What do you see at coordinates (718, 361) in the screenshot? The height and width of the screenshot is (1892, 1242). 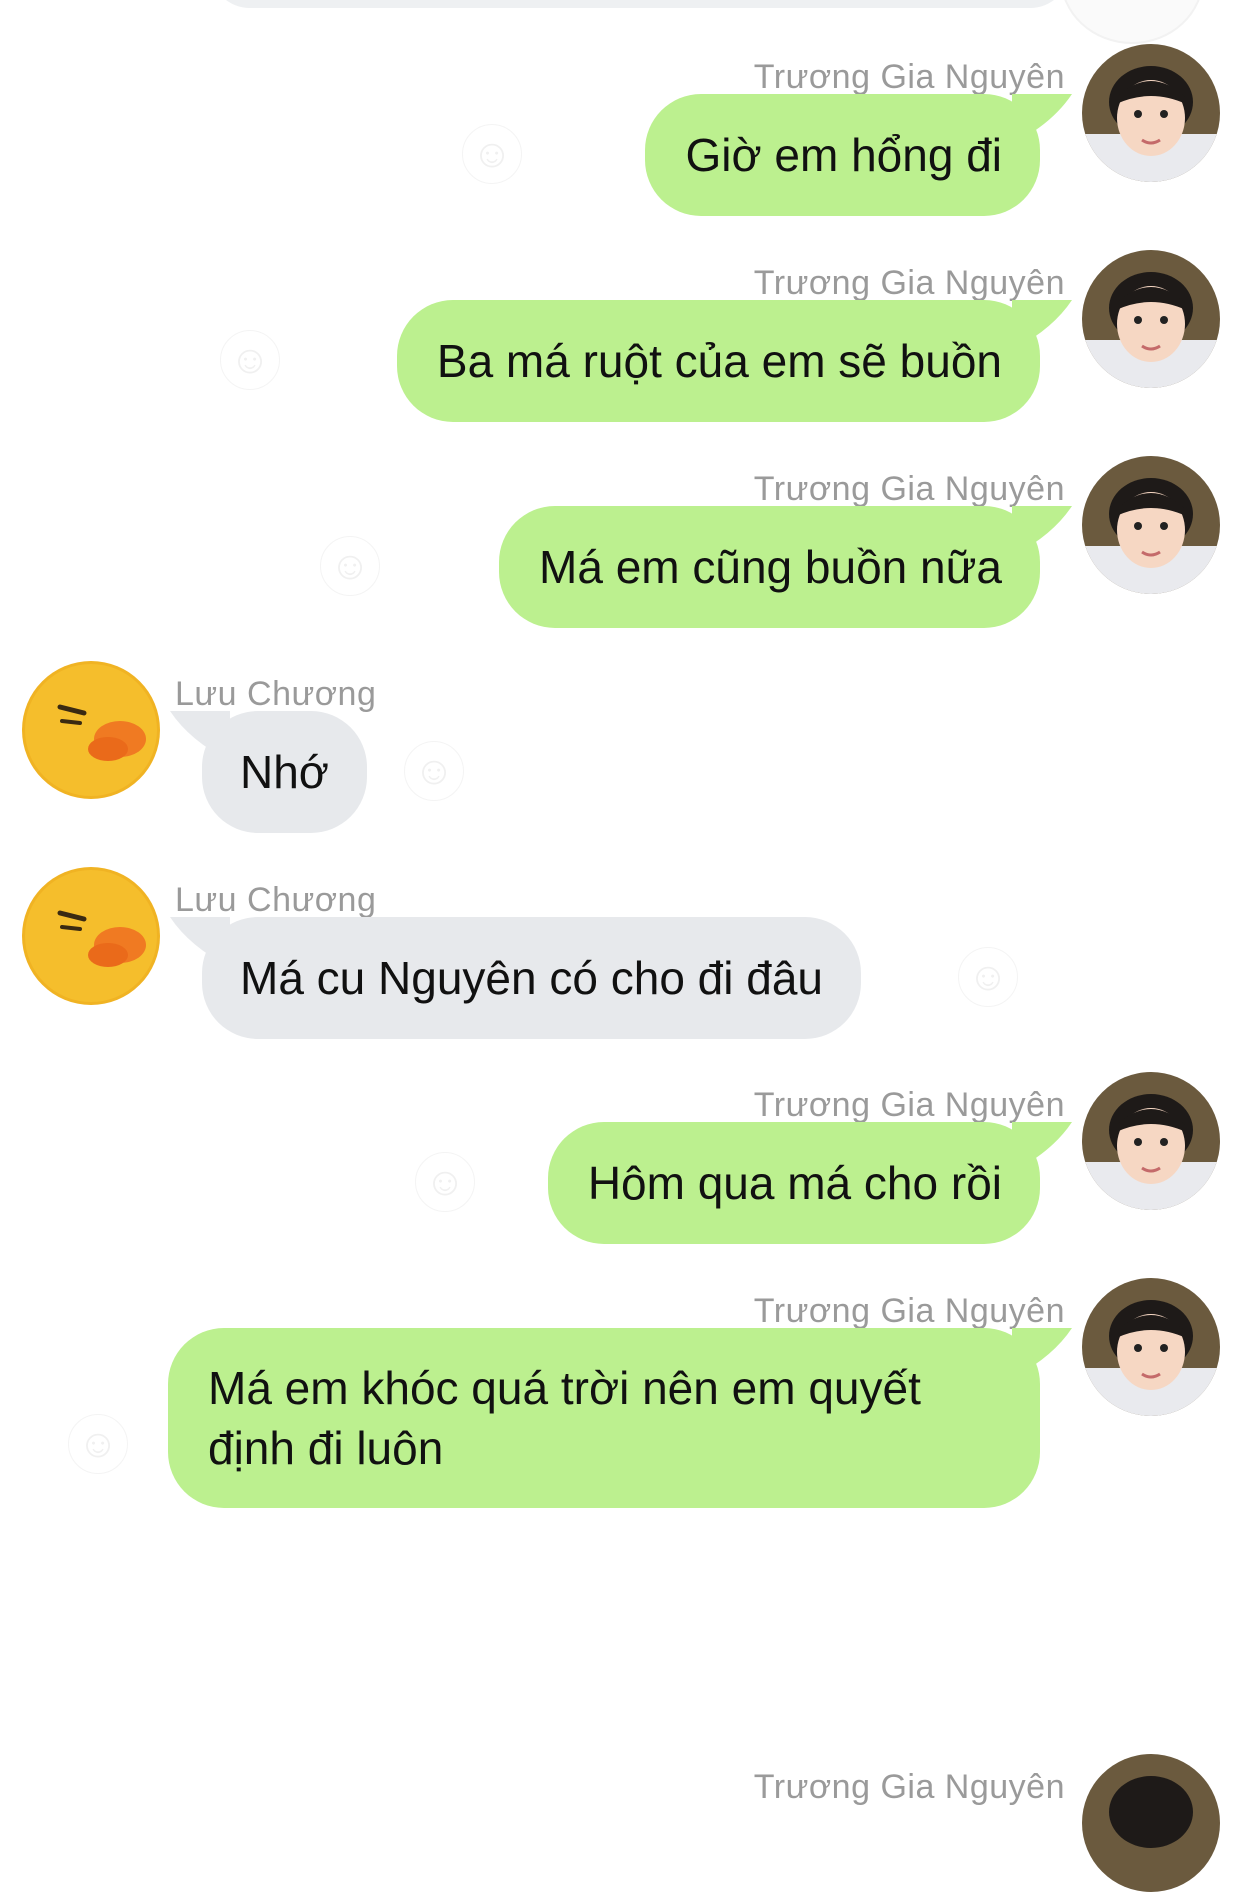 I see `message-bubble: Ba má ruột của em sẽ buồn` at bounding box center [718, 361].